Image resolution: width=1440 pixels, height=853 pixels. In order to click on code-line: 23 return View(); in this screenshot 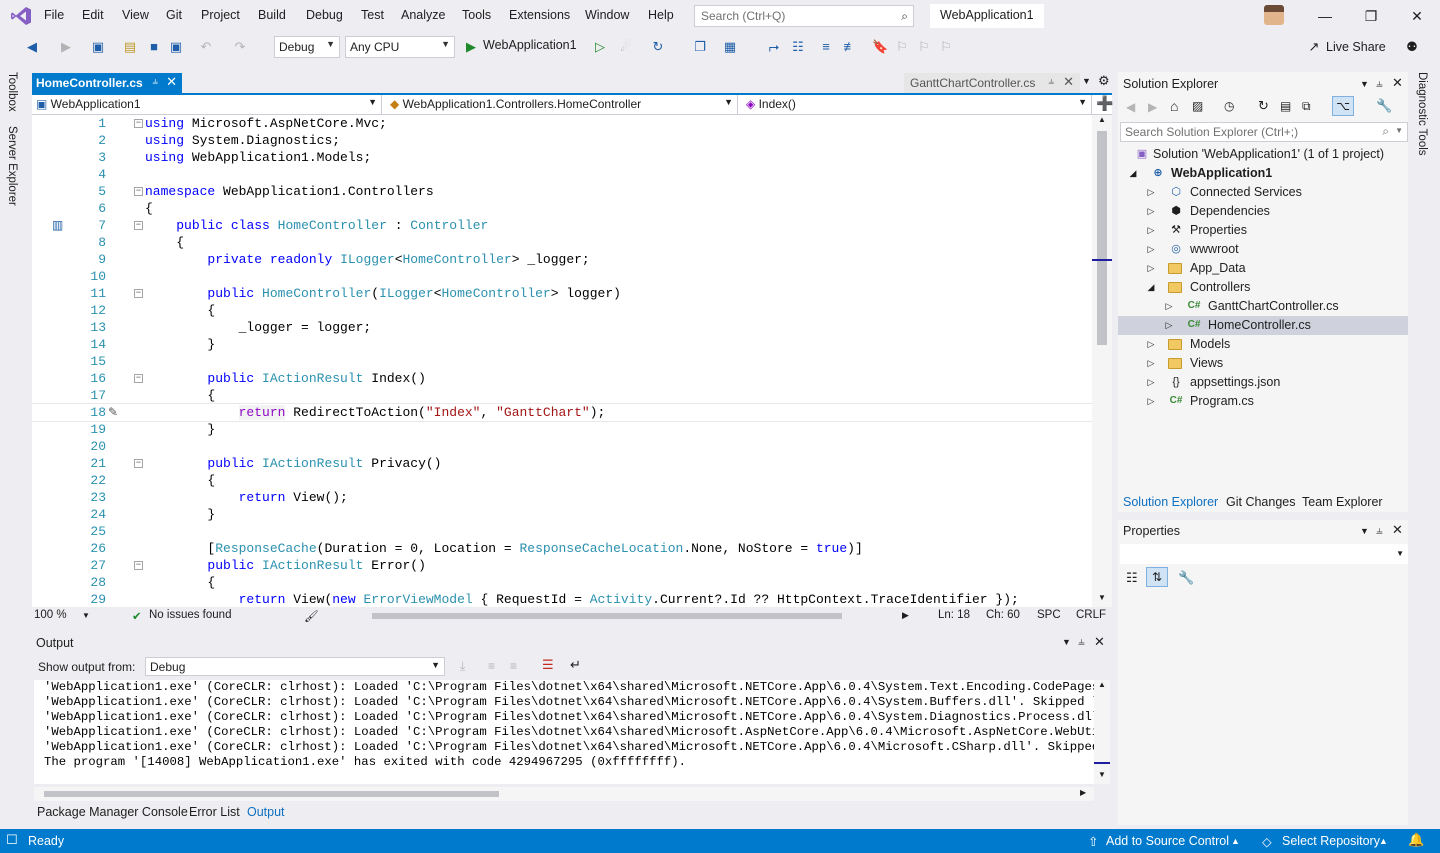, I will do `click(562, 497)`.